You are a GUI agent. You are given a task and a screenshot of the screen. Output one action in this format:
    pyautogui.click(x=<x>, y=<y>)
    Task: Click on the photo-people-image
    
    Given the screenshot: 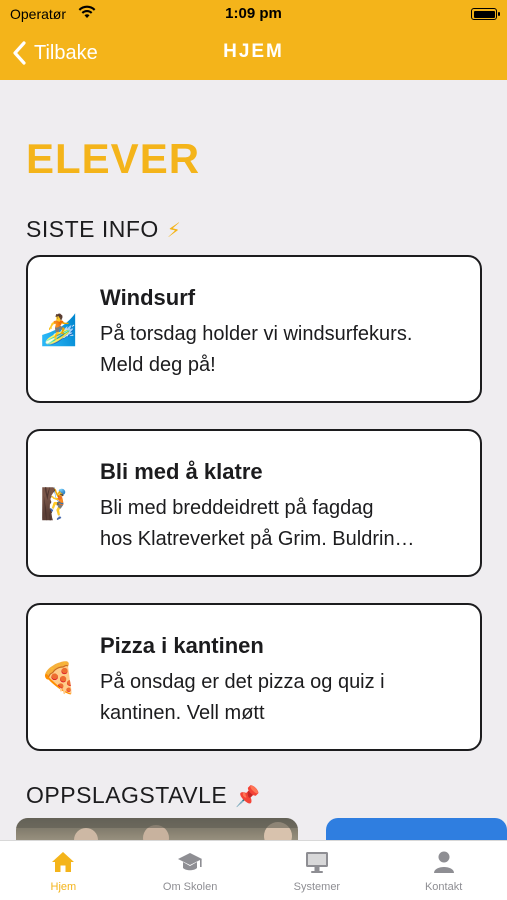 What is the action you would take?
    pyautogui.click(x=157, y=829)
    